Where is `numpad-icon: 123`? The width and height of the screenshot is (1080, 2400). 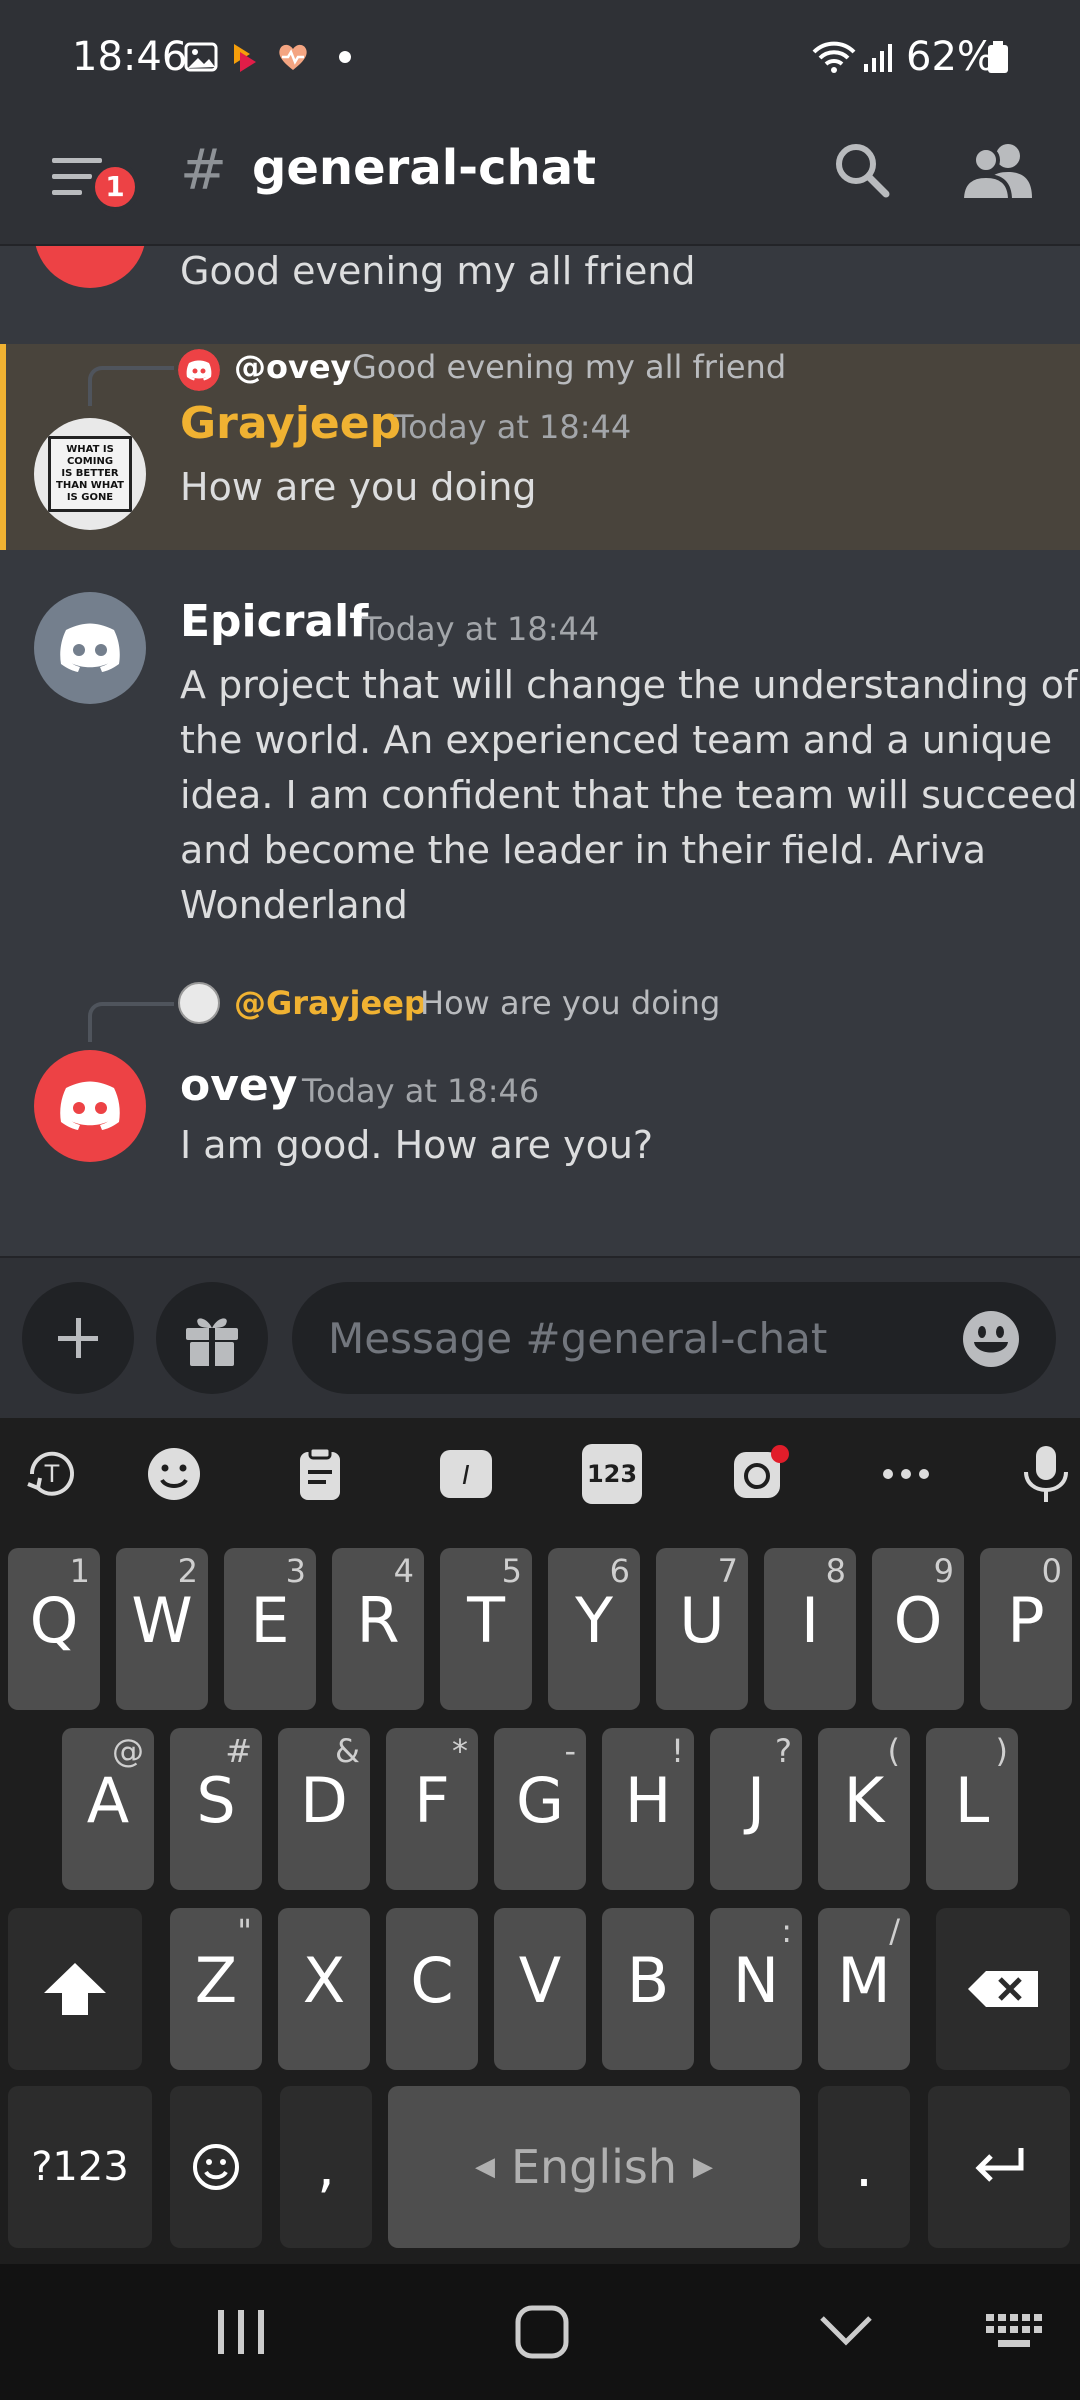 numpad-icon: 123 is located at coordinates (612, 1474).